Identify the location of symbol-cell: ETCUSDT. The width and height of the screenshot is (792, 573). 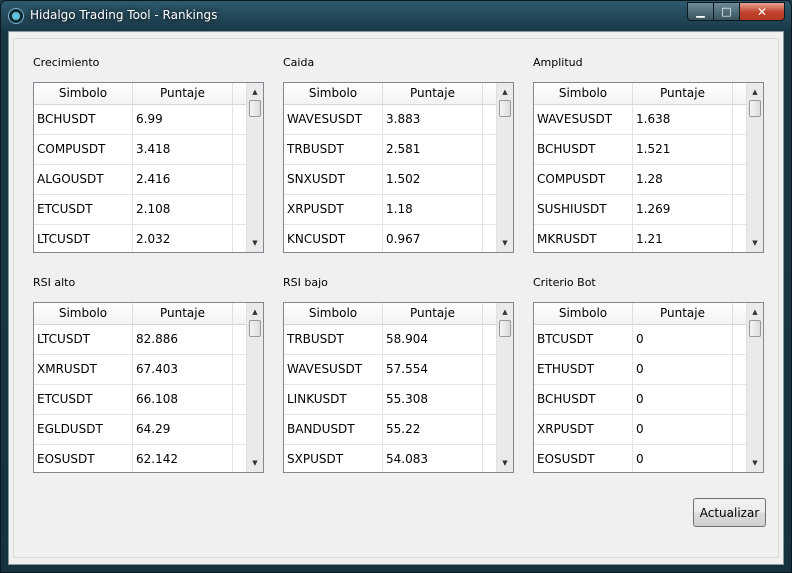
(83, 209).